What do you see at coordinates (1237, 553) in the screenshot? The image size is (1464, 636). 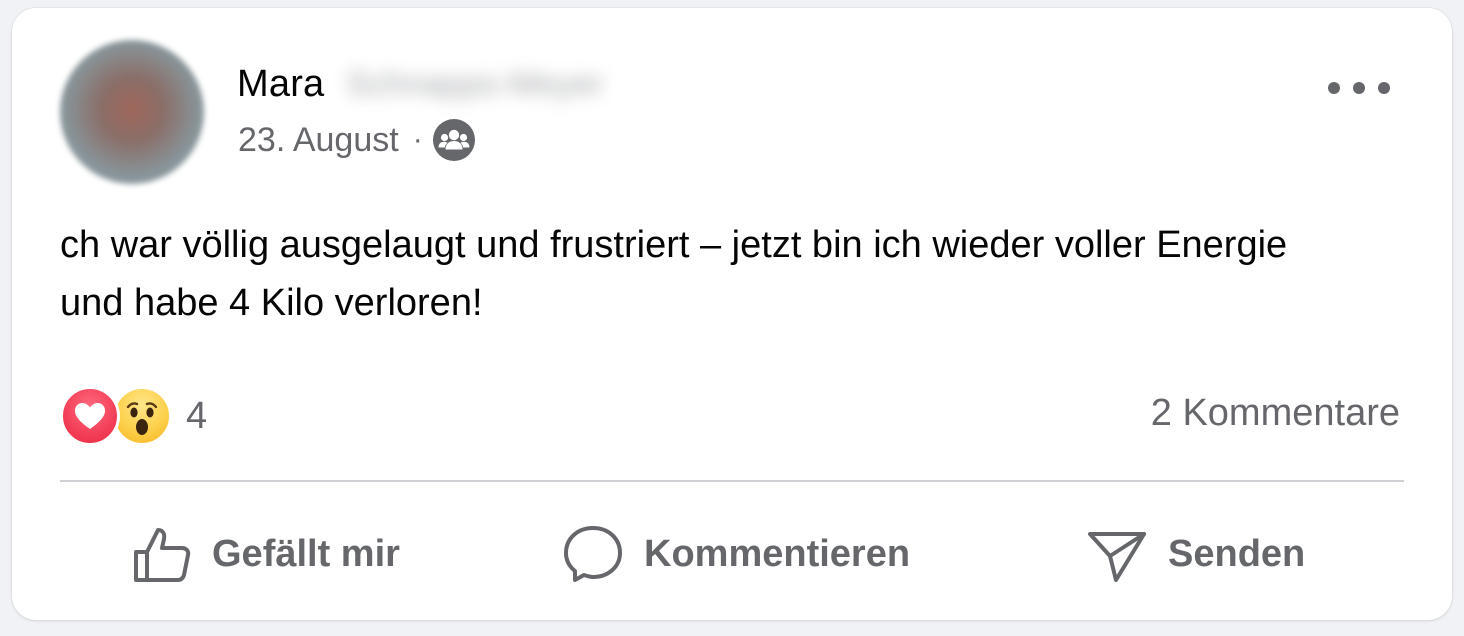 I see `send-label: Senden` at bounding box center [1237, 553].